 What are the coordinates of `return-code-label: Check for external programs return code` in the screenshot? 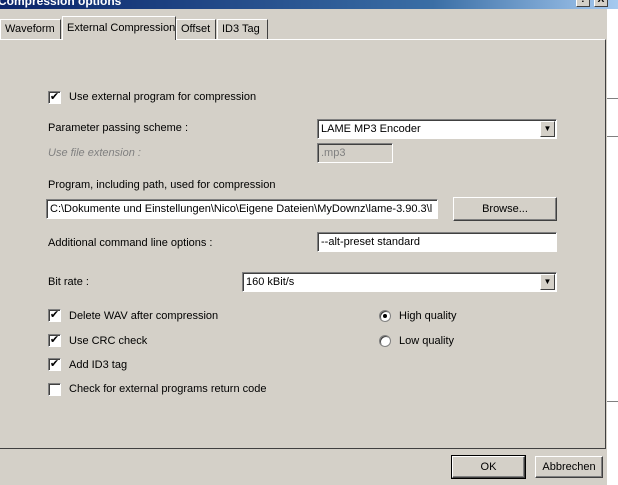 It's located at (168, 389).